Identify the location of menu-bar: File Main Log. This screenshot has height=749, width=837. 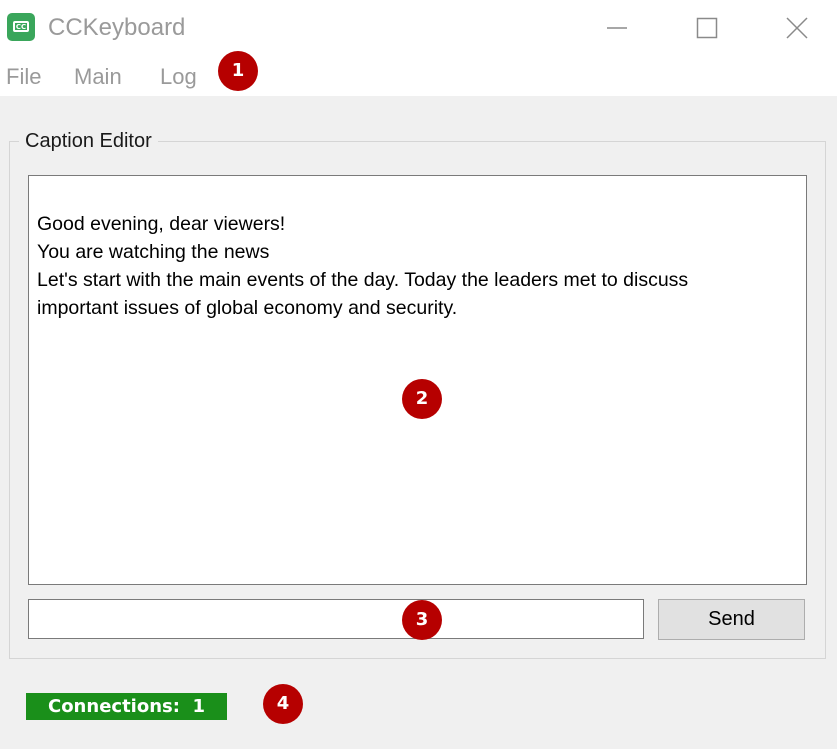
(418, 76).